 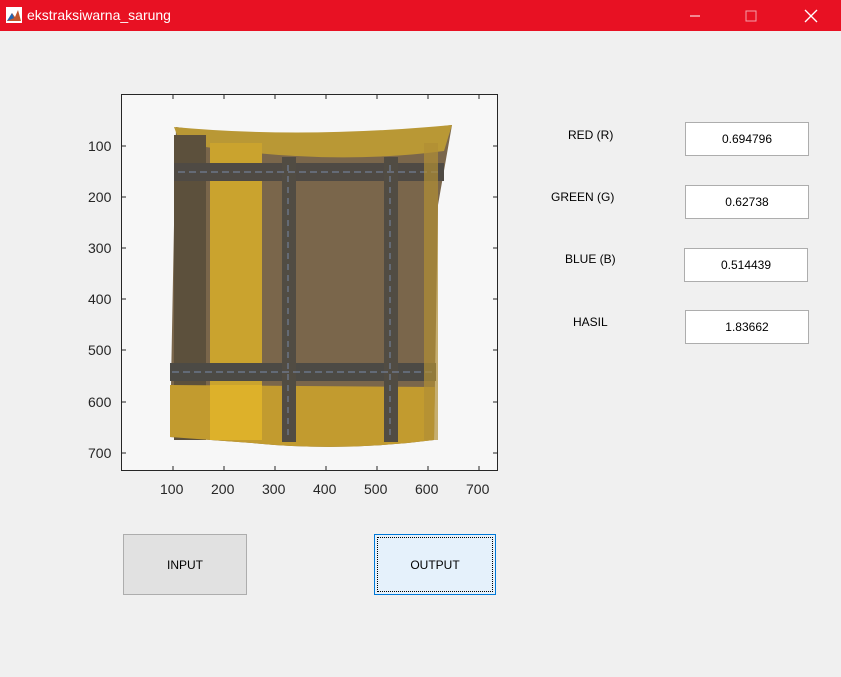 I want to click on close-button, so click(x=811, y=15).